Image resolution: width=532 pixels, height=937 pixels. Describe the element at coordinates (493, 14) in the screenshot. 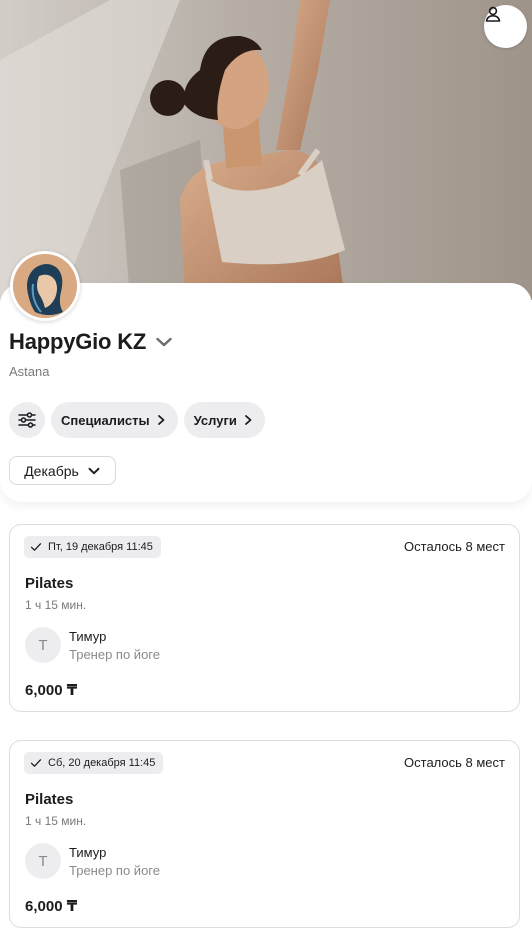

I see `user-icon` at that location.